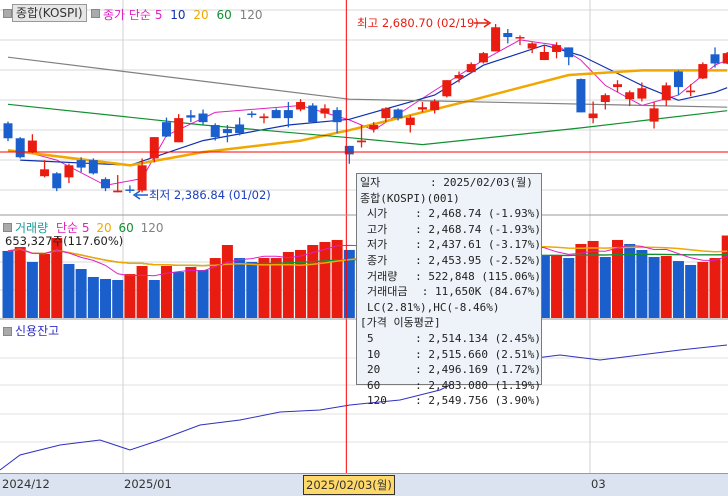 The image size is (728, 496). I want to click on symbol-button: 종합(KOSPI), so click(49, 13).